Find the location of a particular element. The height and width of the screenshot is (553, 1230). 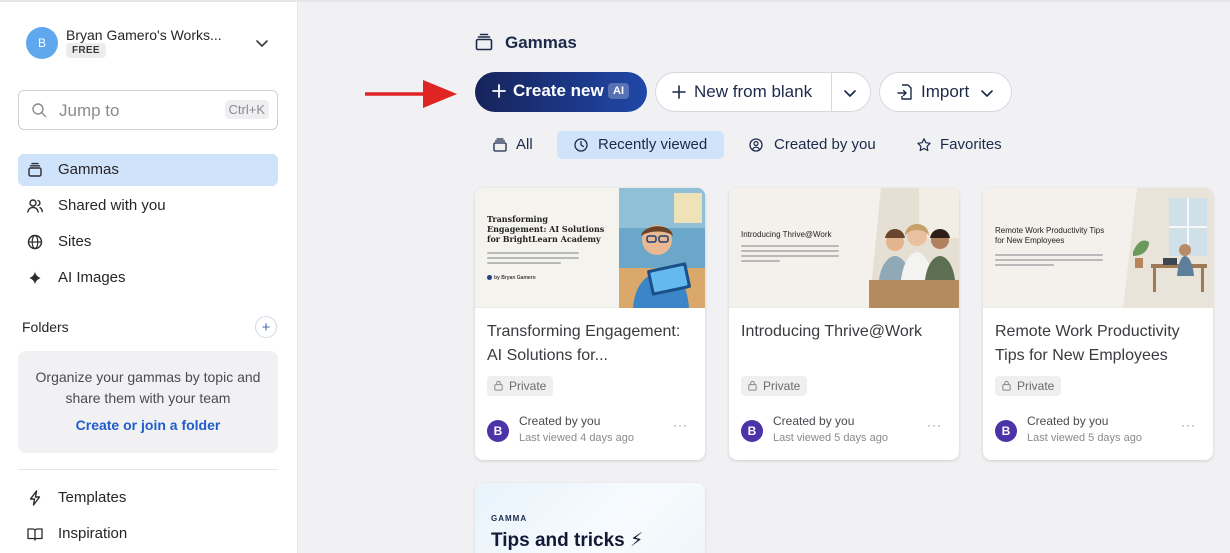

globe-icon is located at coordinates (35, 242).